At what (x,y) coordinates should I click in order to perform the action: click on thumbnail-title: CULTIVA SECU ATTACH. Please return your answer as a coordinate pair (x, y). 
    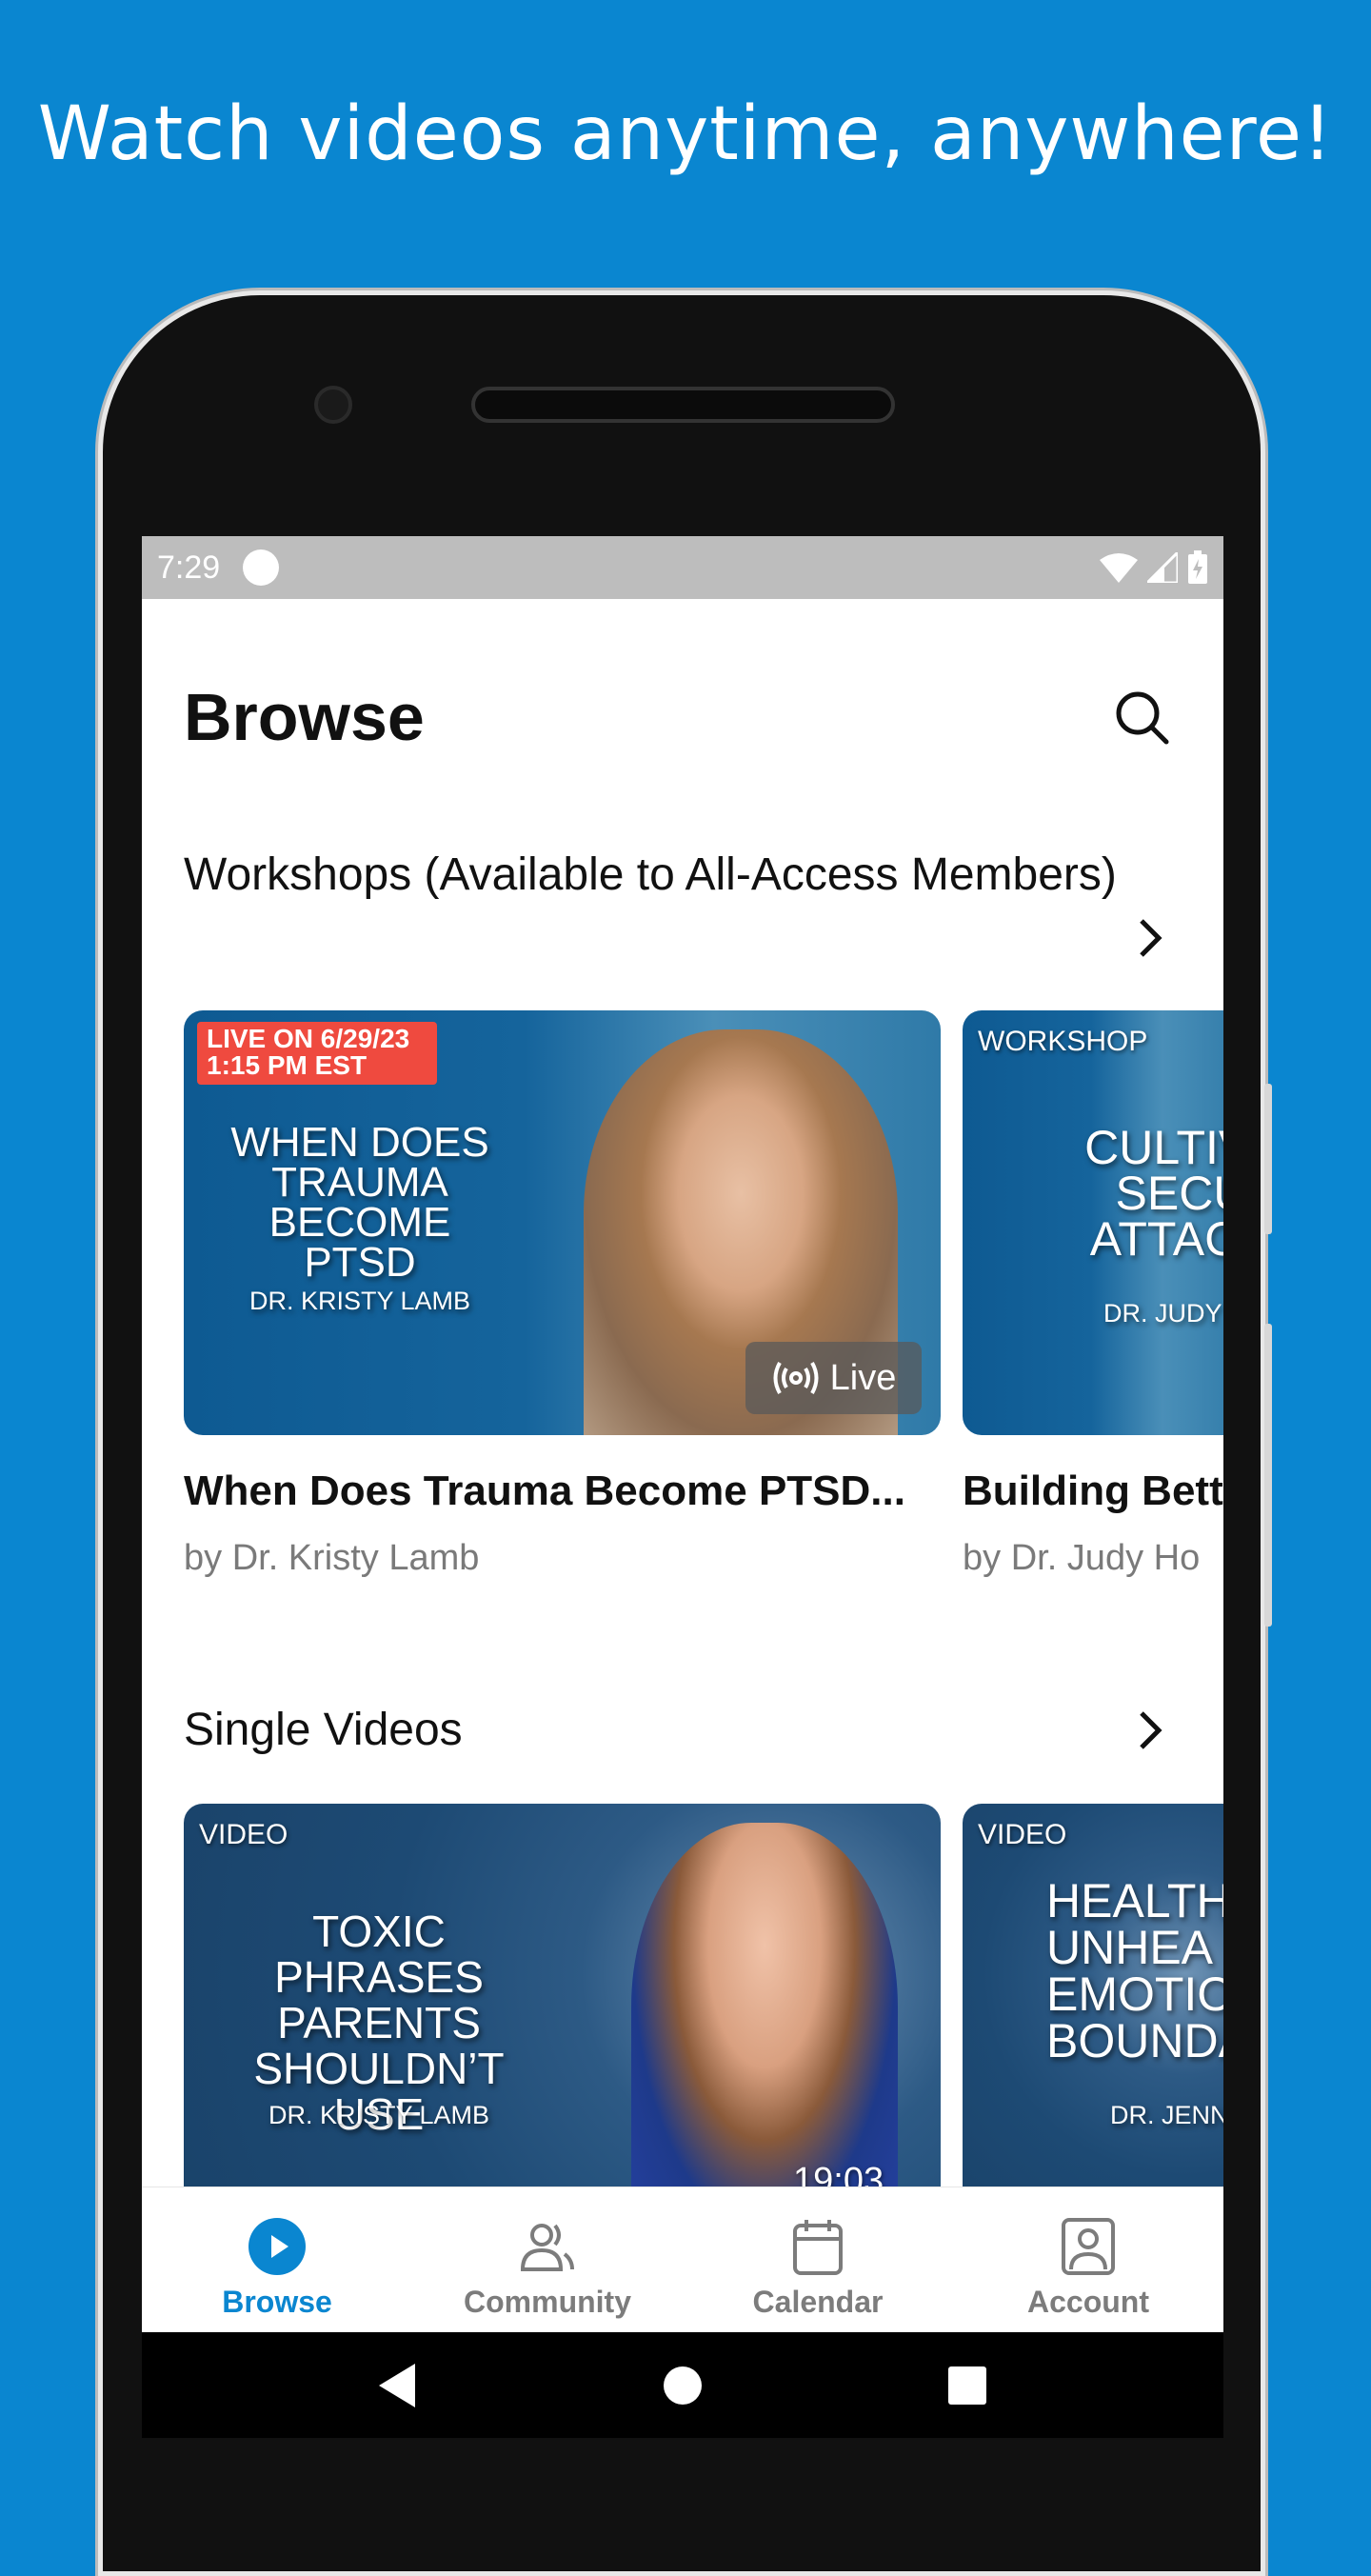
    Looking at the image, I should click on (1153, 1193).